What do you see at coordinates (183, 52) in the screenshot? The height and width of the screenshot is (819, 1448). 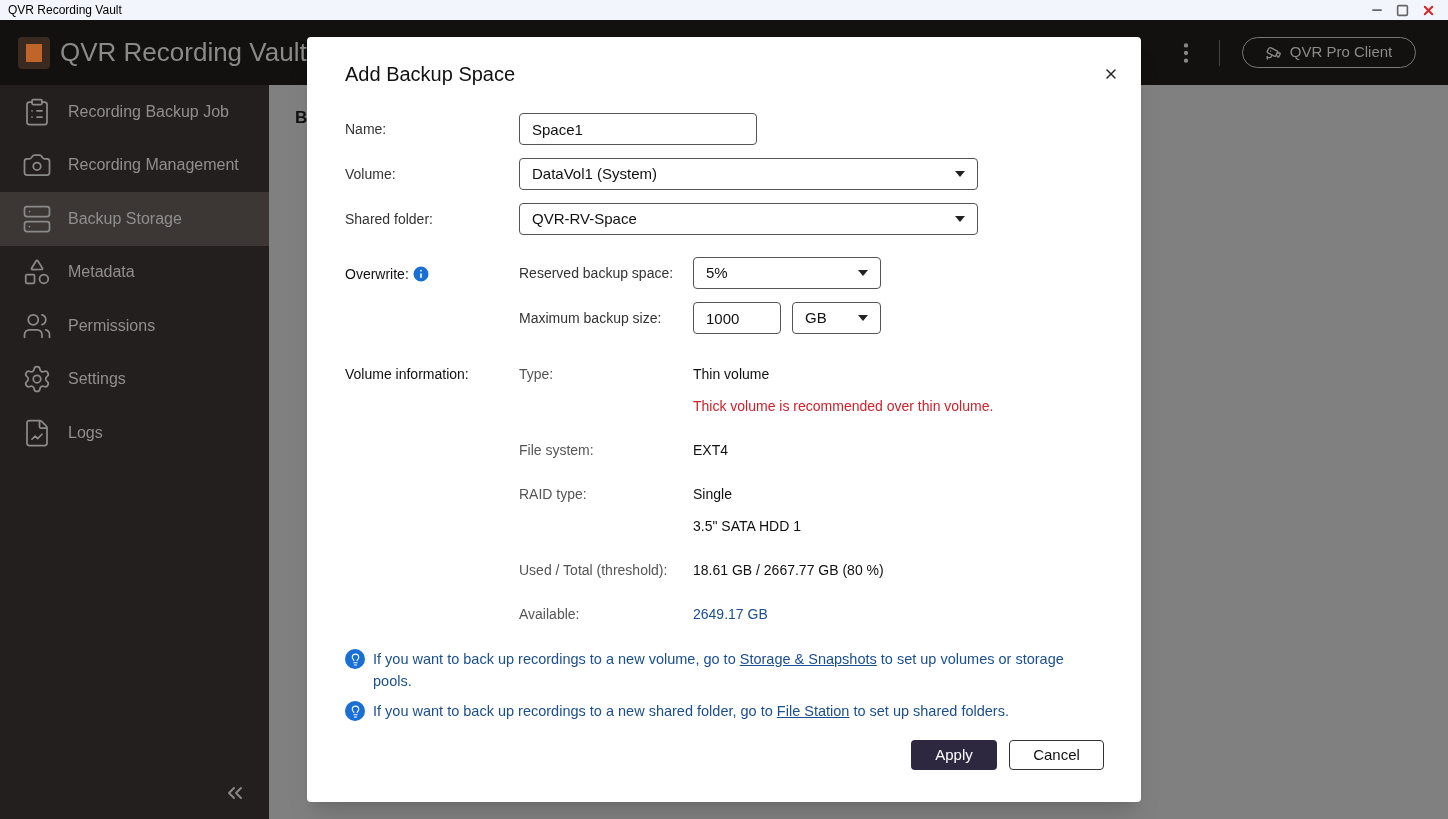 I see `app-name: QVR Recording Vault` at bounding box center [183, 52].